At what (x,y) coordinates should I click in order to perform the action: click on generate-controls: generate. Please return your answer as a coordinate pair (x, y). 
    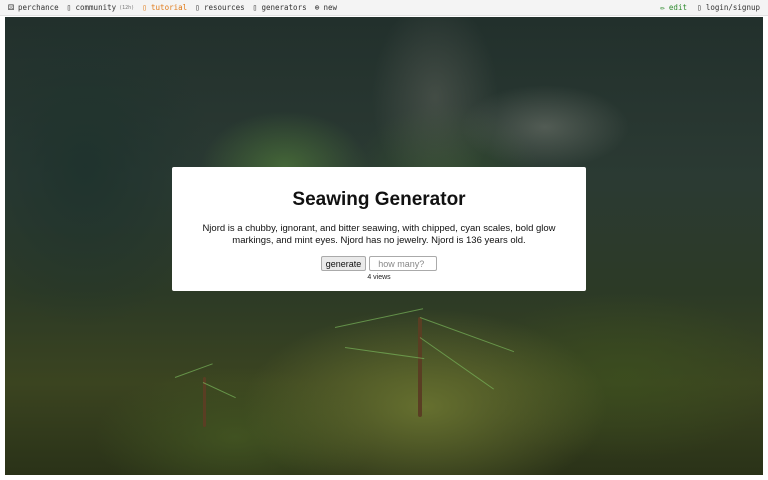
    Looking at the image, I should click on (379, 263).